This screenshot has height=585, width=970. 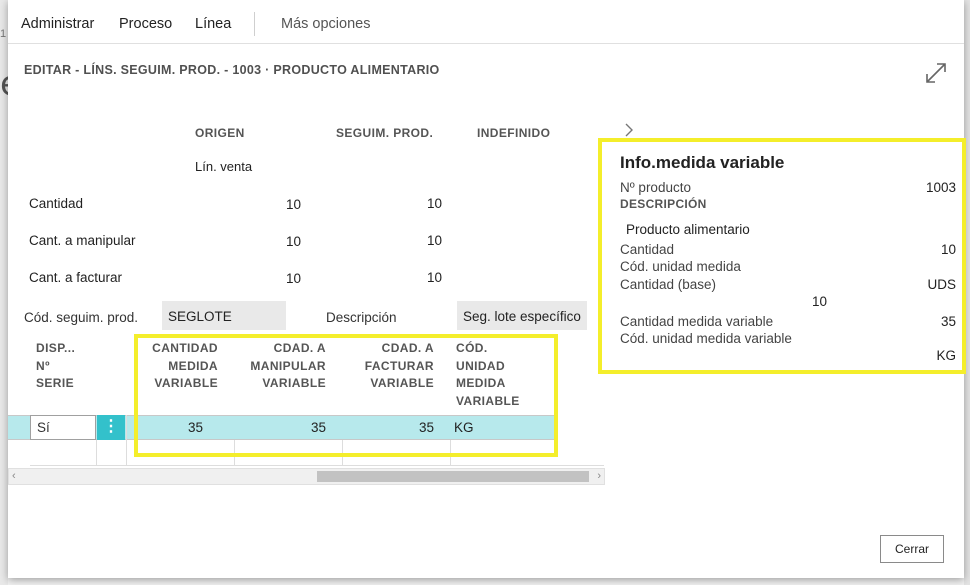 I want to click on action-mas-opciones: Más opciones, so click(x=325, y=24).